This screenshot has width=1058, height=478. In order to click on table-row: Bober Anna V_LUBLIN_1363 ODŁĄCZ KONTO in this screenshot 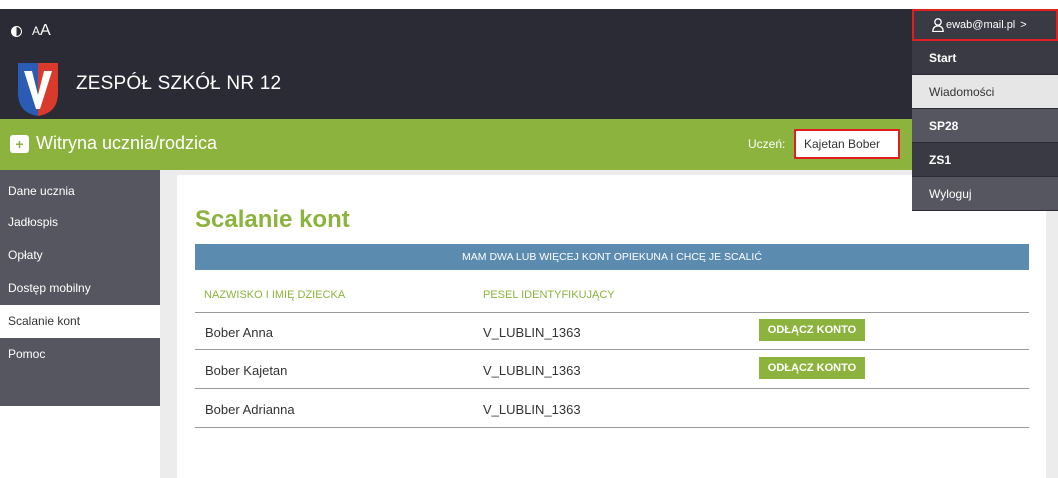, I will do `click(612, 331)`.